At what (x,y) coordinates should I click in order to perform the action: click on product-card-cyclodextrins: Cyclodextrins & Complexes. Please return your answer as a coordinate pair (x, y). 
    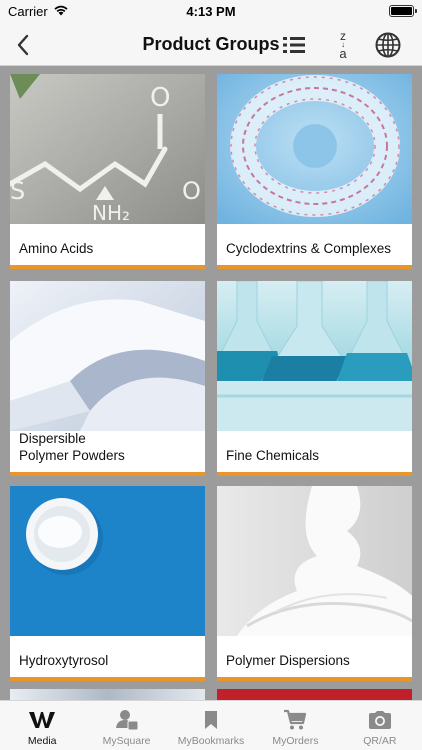
    Looking at the image, I should click on (314, 171).